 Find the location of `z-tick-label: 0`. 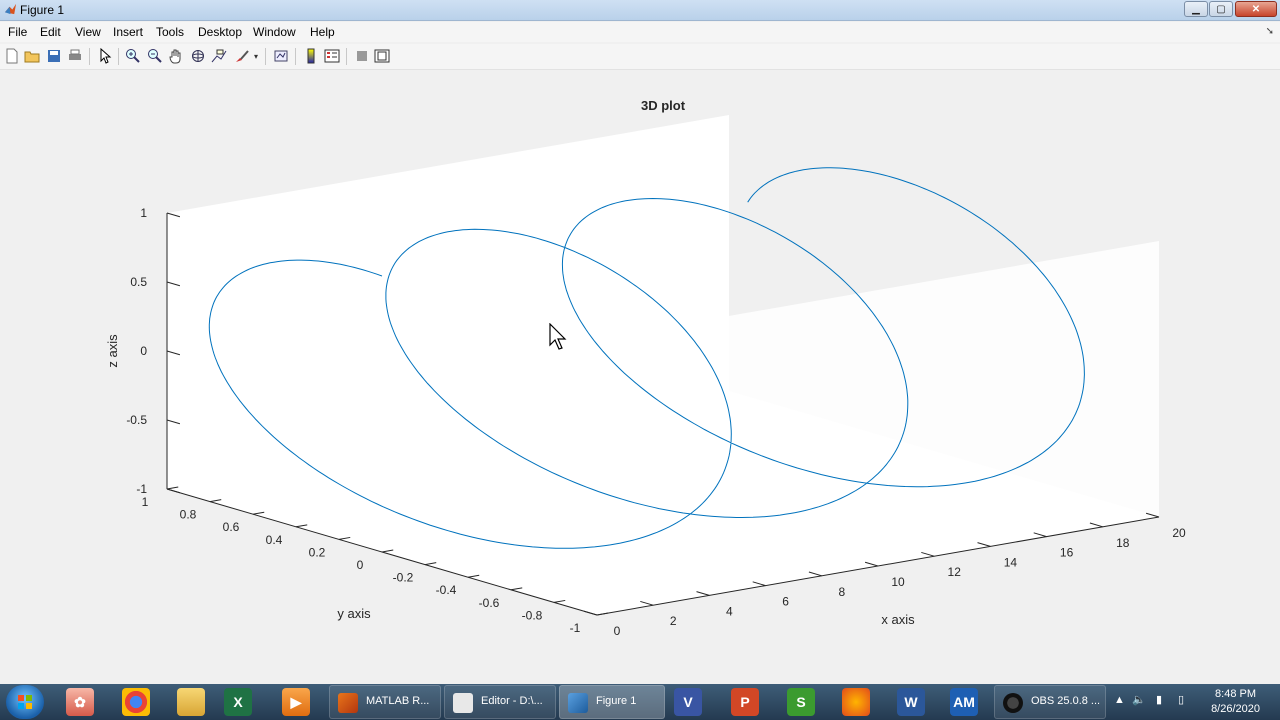

z-tick-label: 0 is located at coordinates (143, 351).